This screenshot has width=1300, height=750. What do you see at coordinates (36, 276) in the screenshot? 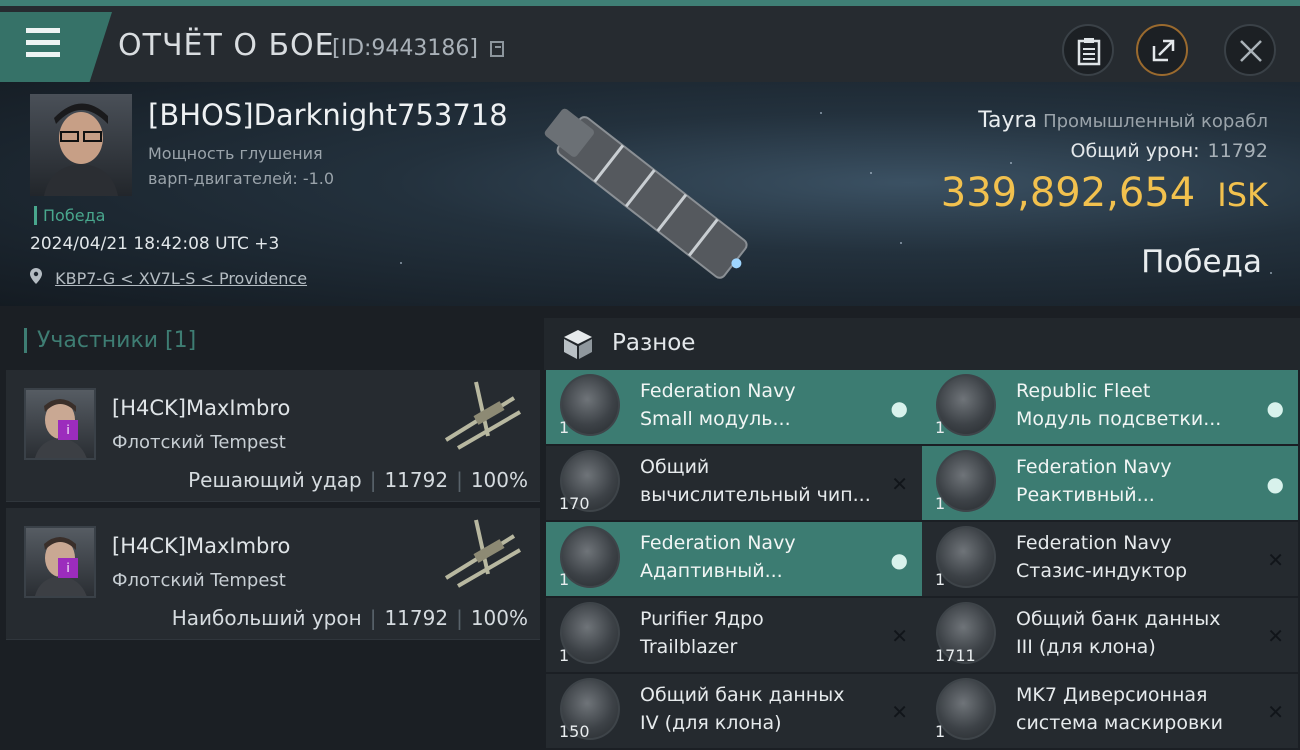
I see `location-pin-icon` at bounding box center [36, 276].